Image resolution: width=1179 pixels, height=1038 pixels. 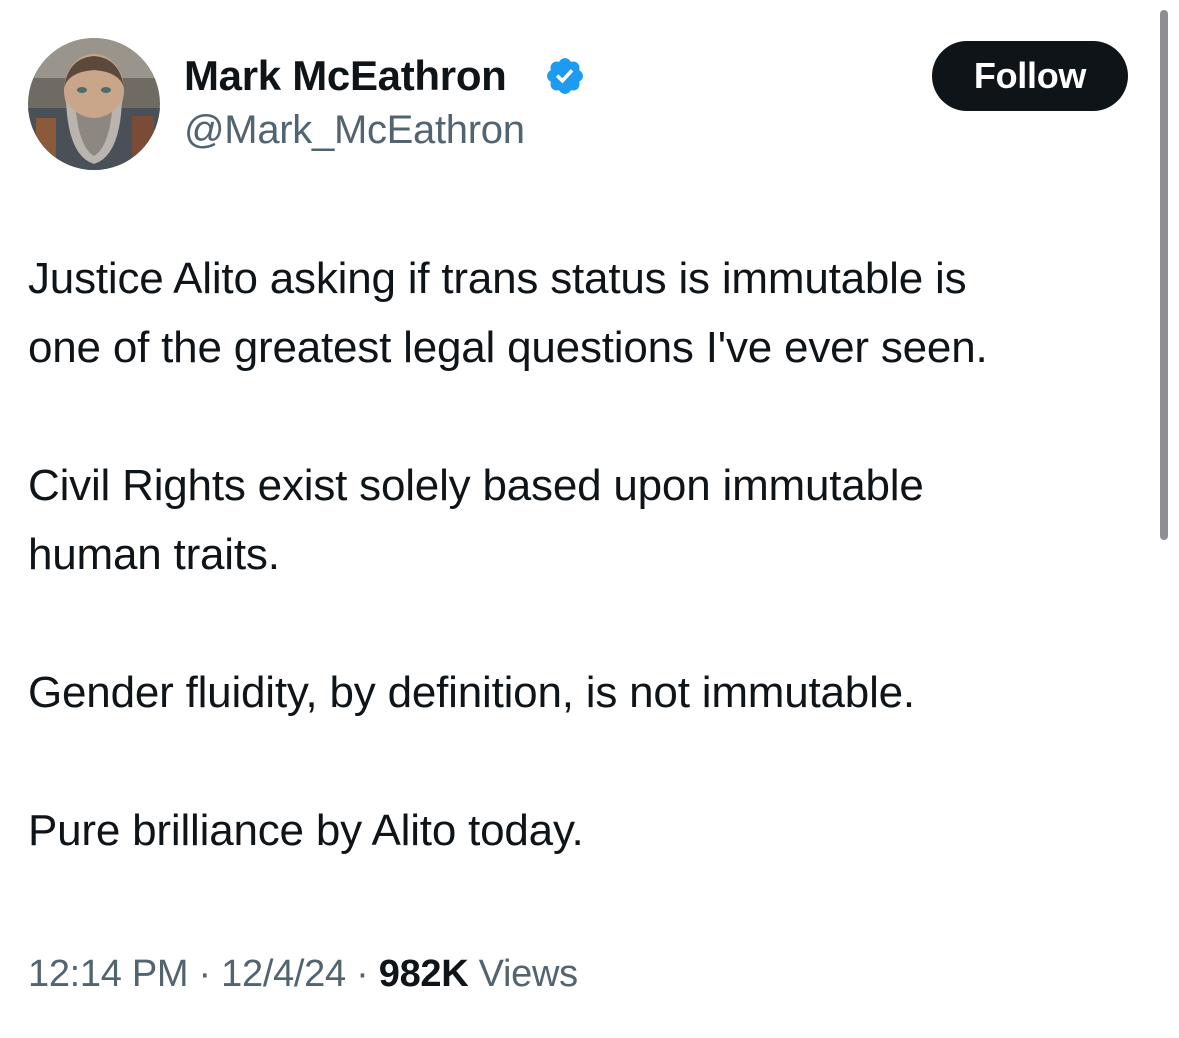 I want to click on tweet-time: 12:14 PM, so click(x=108, y=974).